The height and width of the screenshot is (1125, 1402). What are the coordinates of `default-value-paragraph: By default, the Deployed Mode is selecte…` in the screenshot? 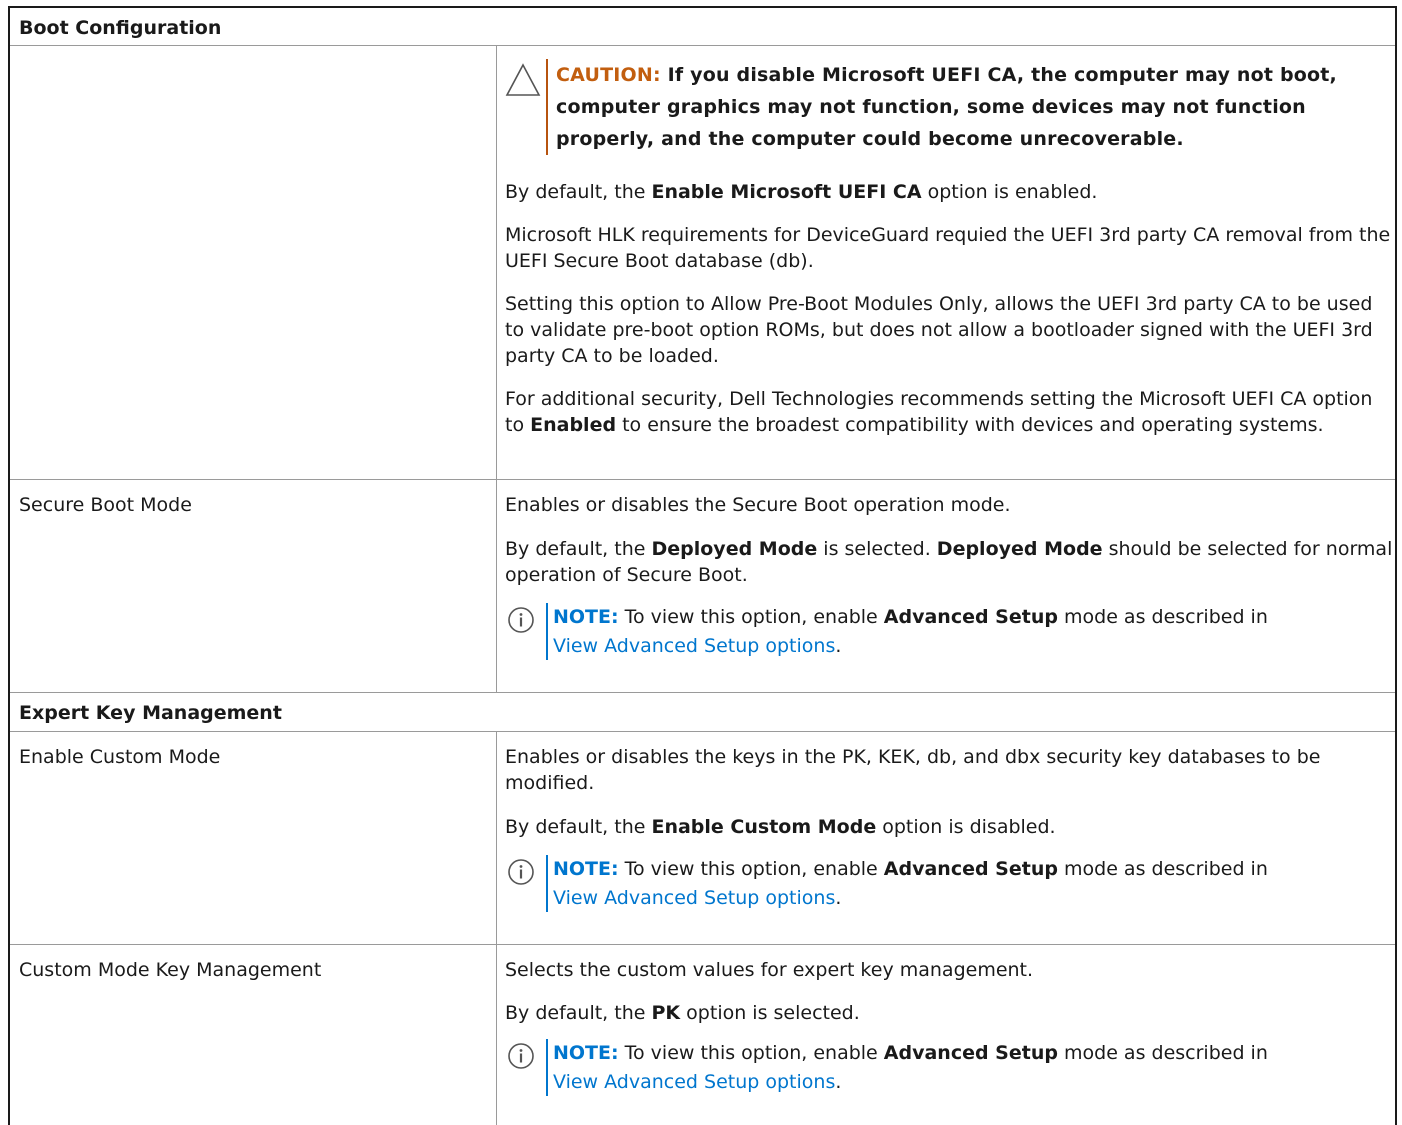 It's located at (950, 562).